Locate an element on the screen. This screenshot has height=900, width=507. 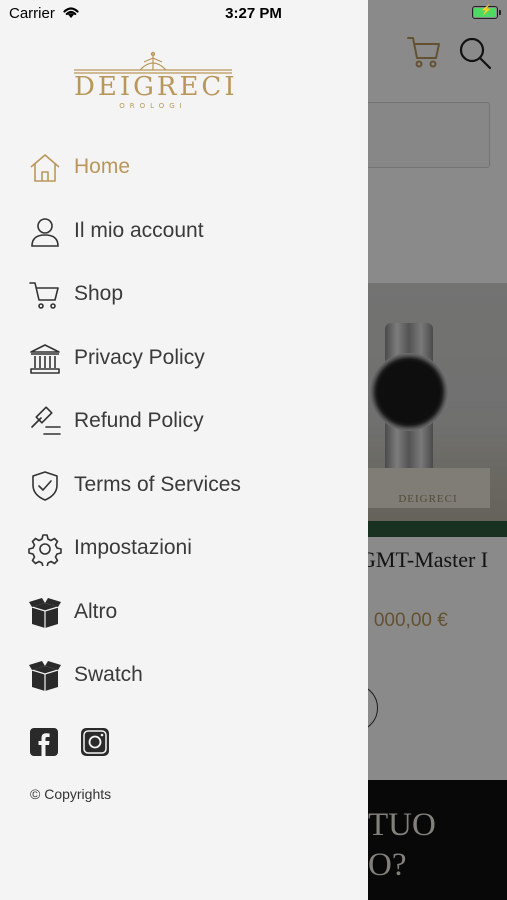
charging-bolt-icon: ⚡ is located at coordinates (486, 10).